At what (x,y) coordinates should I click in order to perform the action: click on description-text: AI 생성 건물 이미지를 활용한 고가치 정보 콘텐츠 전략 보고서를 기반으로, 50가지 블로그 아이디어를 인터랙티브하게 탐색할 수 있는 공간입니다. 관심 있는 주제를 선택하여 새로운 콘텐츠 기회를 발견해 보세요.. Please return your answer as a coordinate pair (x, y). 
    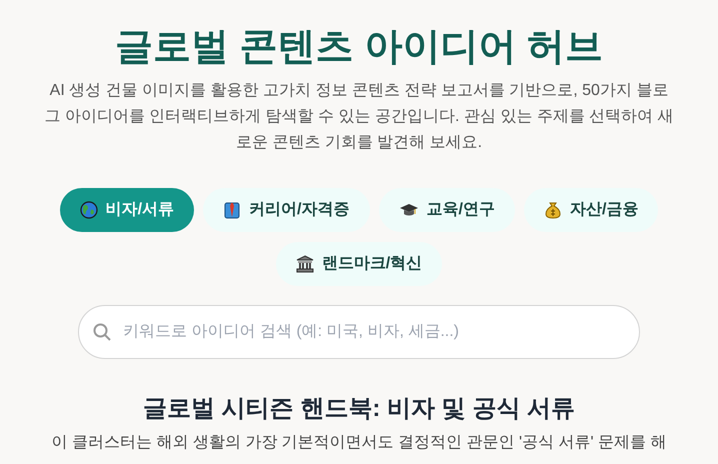
    Looking at the image, I should click on (359, 117).